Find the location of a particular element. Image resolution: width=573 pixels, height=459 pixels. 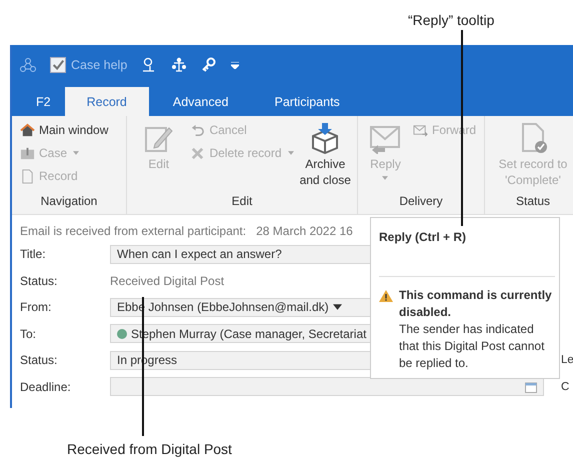

callout-label: Received from Digital Post is located at coordinates (149, 449).